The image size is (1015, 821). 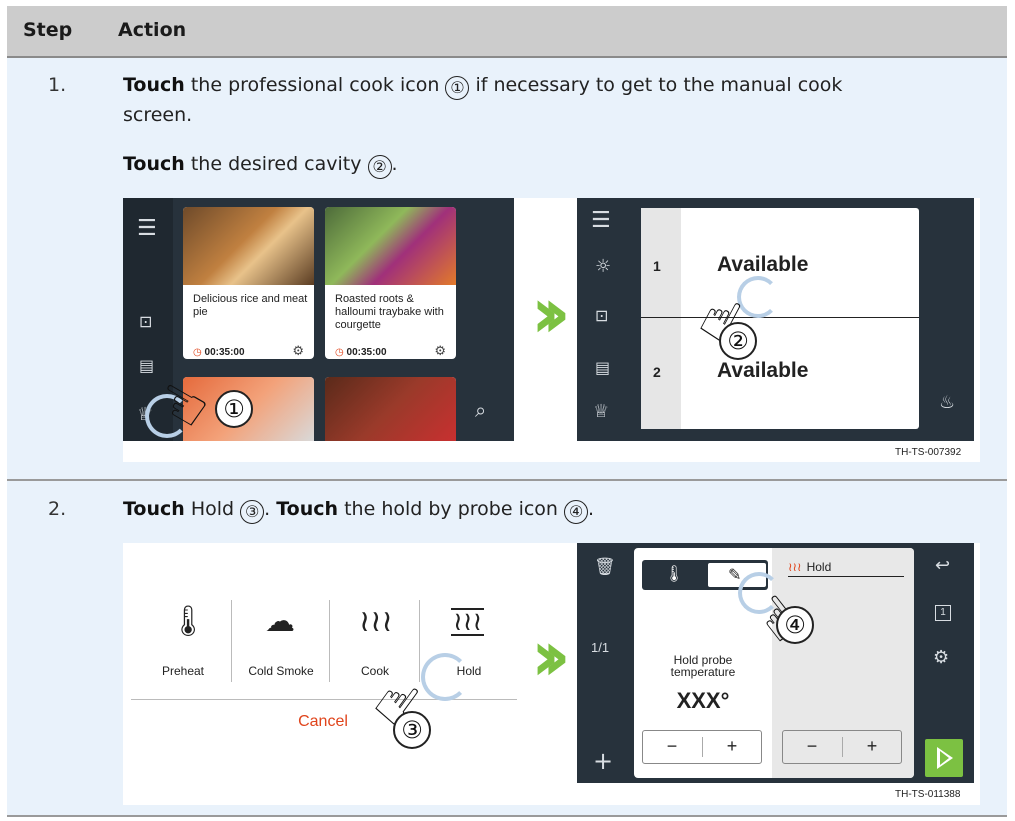 What do you see at coordinates (943, 613) in the screenshot?
I see `cavity-slot-button: 1` at bounding box center [943, 613].